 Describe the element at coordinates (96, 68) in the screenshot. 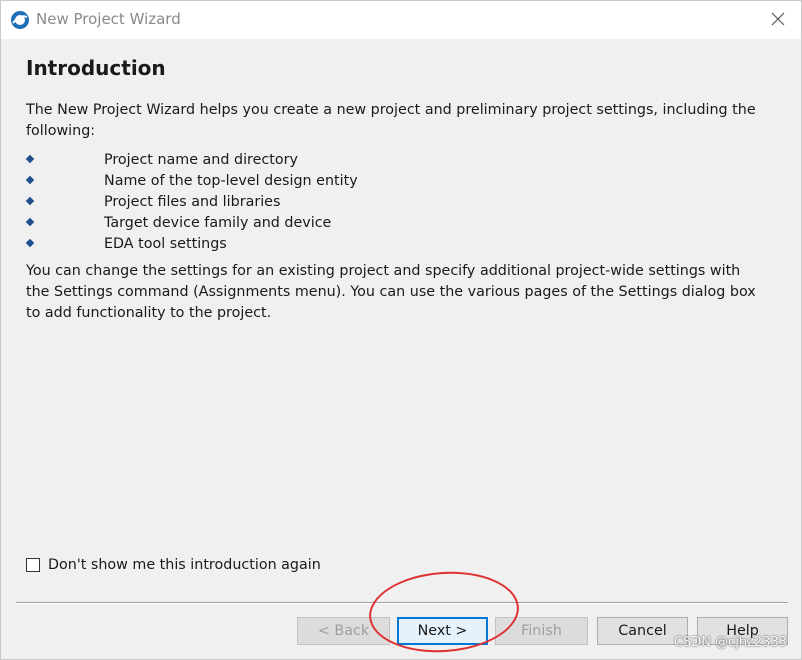

I see `page-title: Introduction` at that location.